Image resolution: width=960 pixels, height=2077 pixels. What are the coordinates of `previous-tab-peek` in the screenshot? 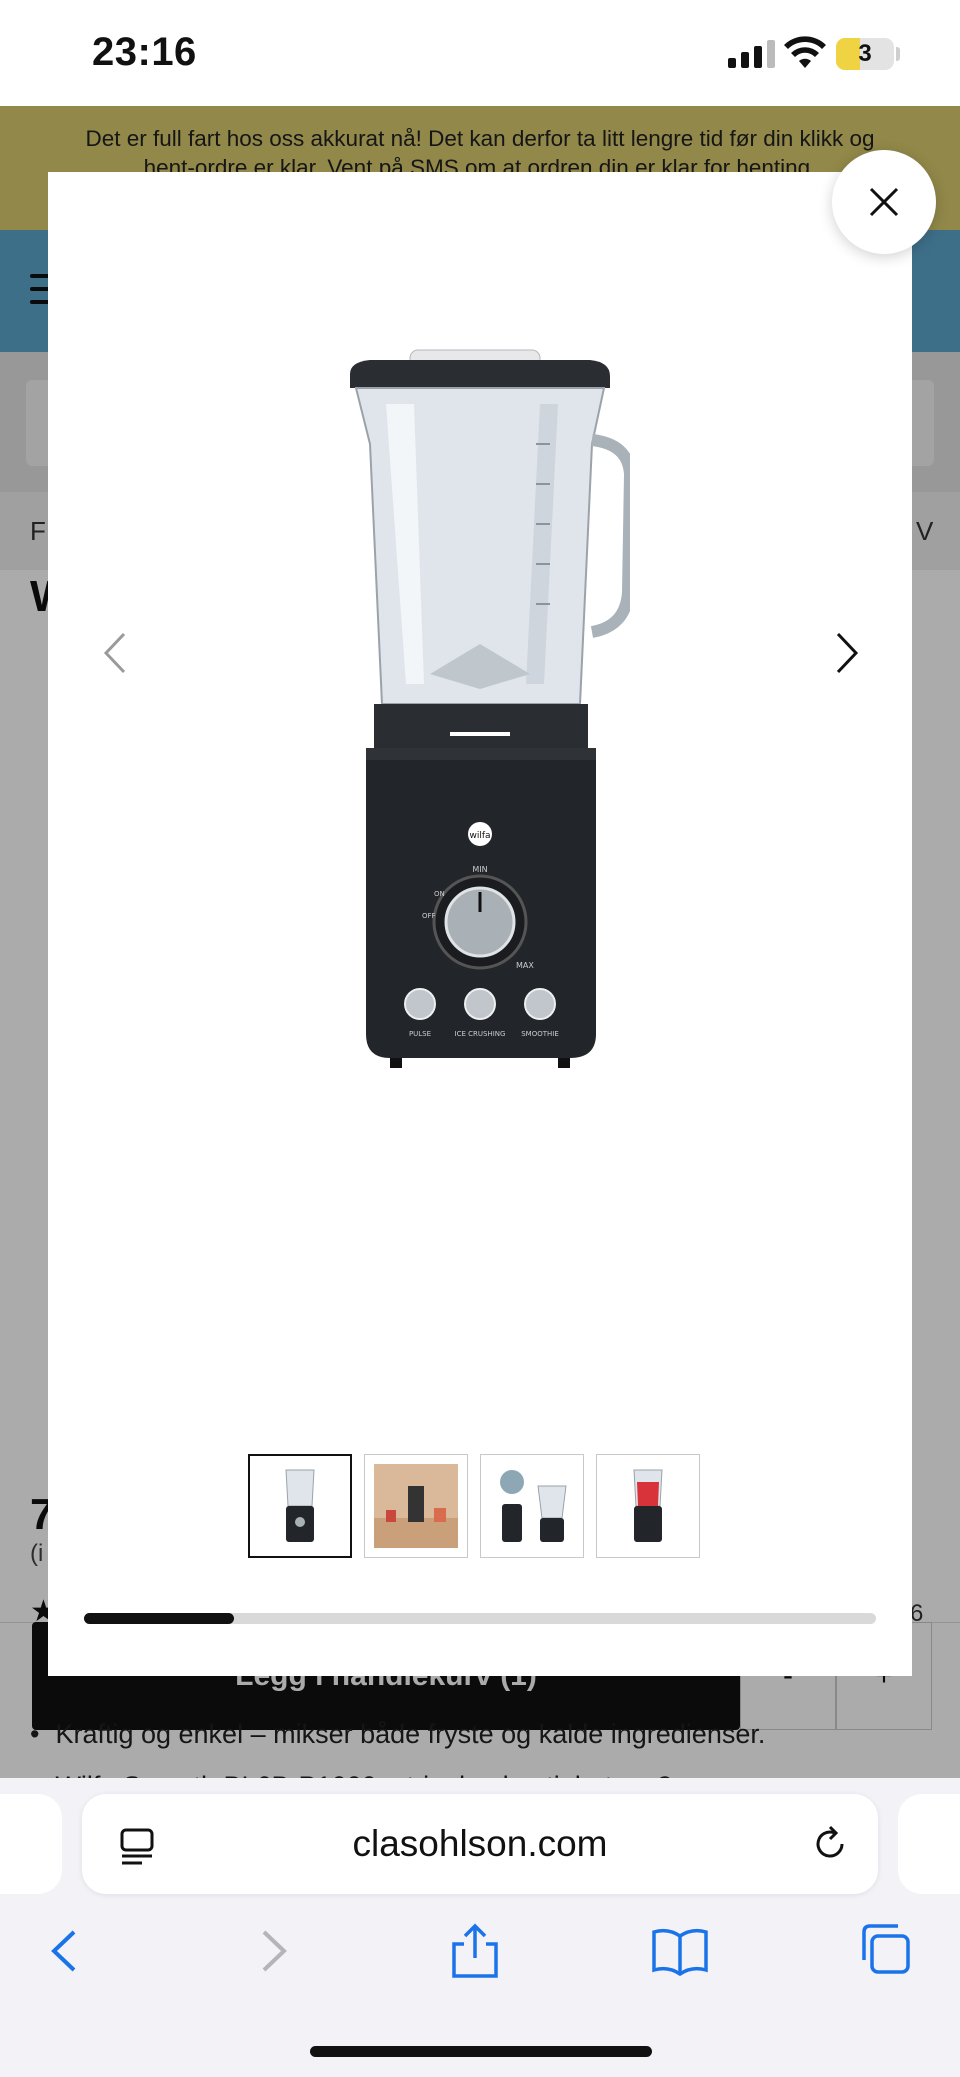 It's located at (31, 1844).